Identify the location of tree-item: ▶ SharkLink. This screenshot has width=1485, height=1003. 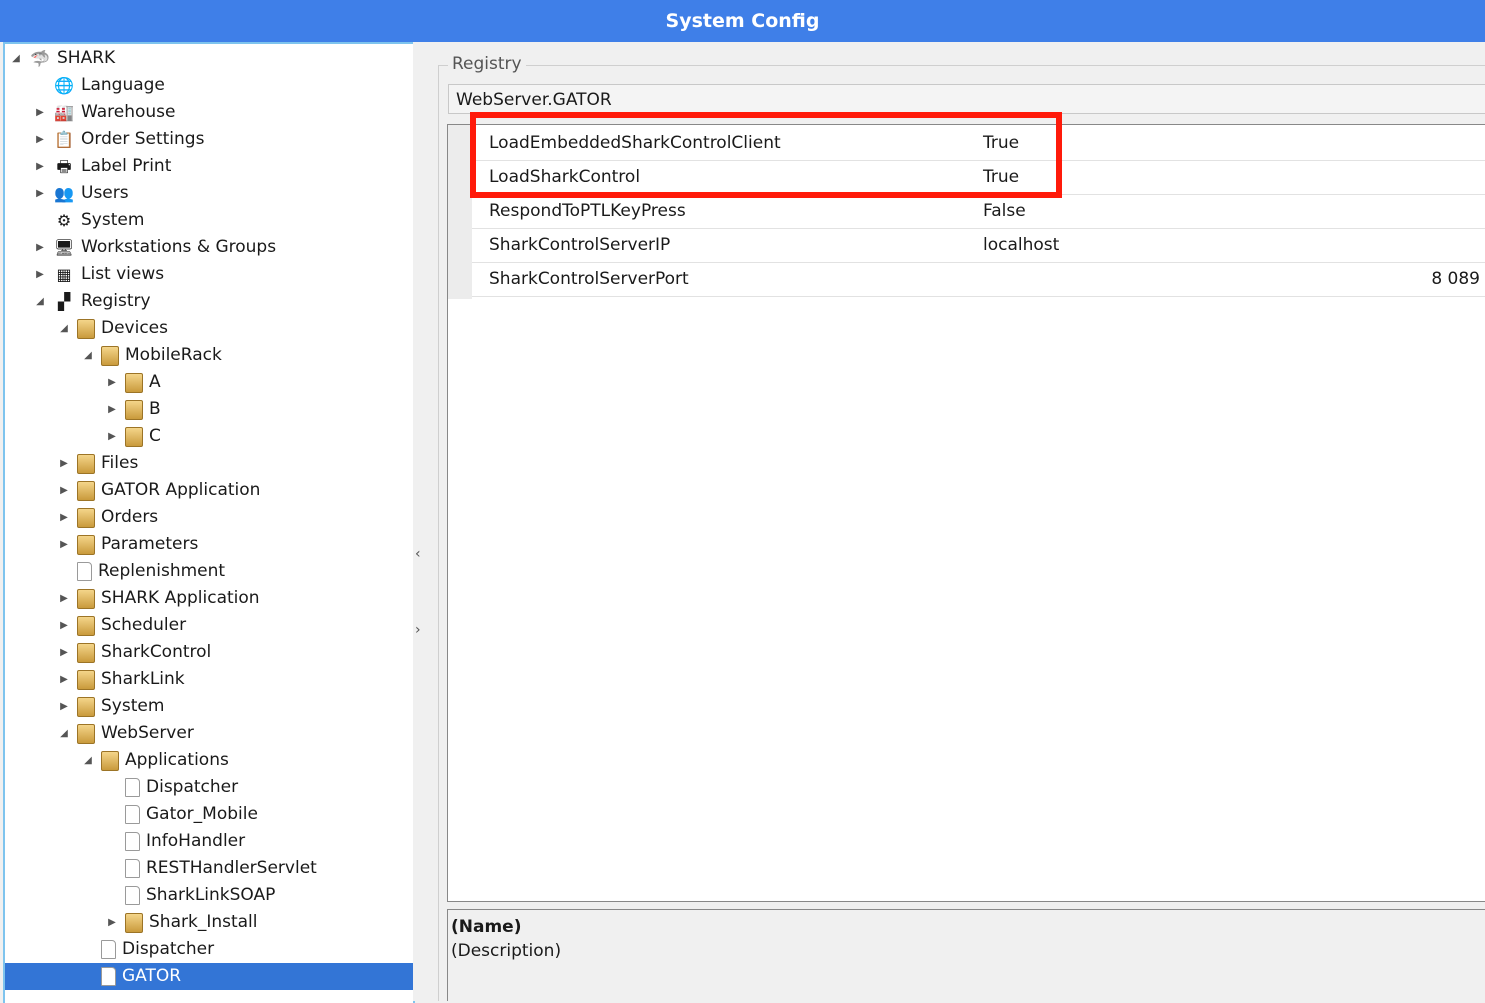
(121, 679).